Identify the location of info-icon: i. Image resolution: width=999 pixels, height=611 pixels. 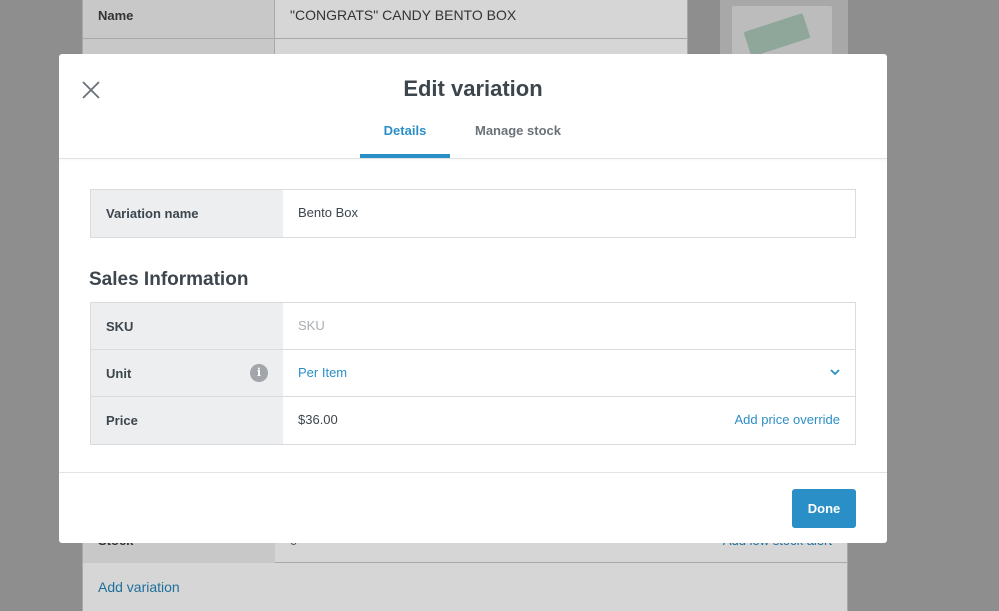
(259, 373).